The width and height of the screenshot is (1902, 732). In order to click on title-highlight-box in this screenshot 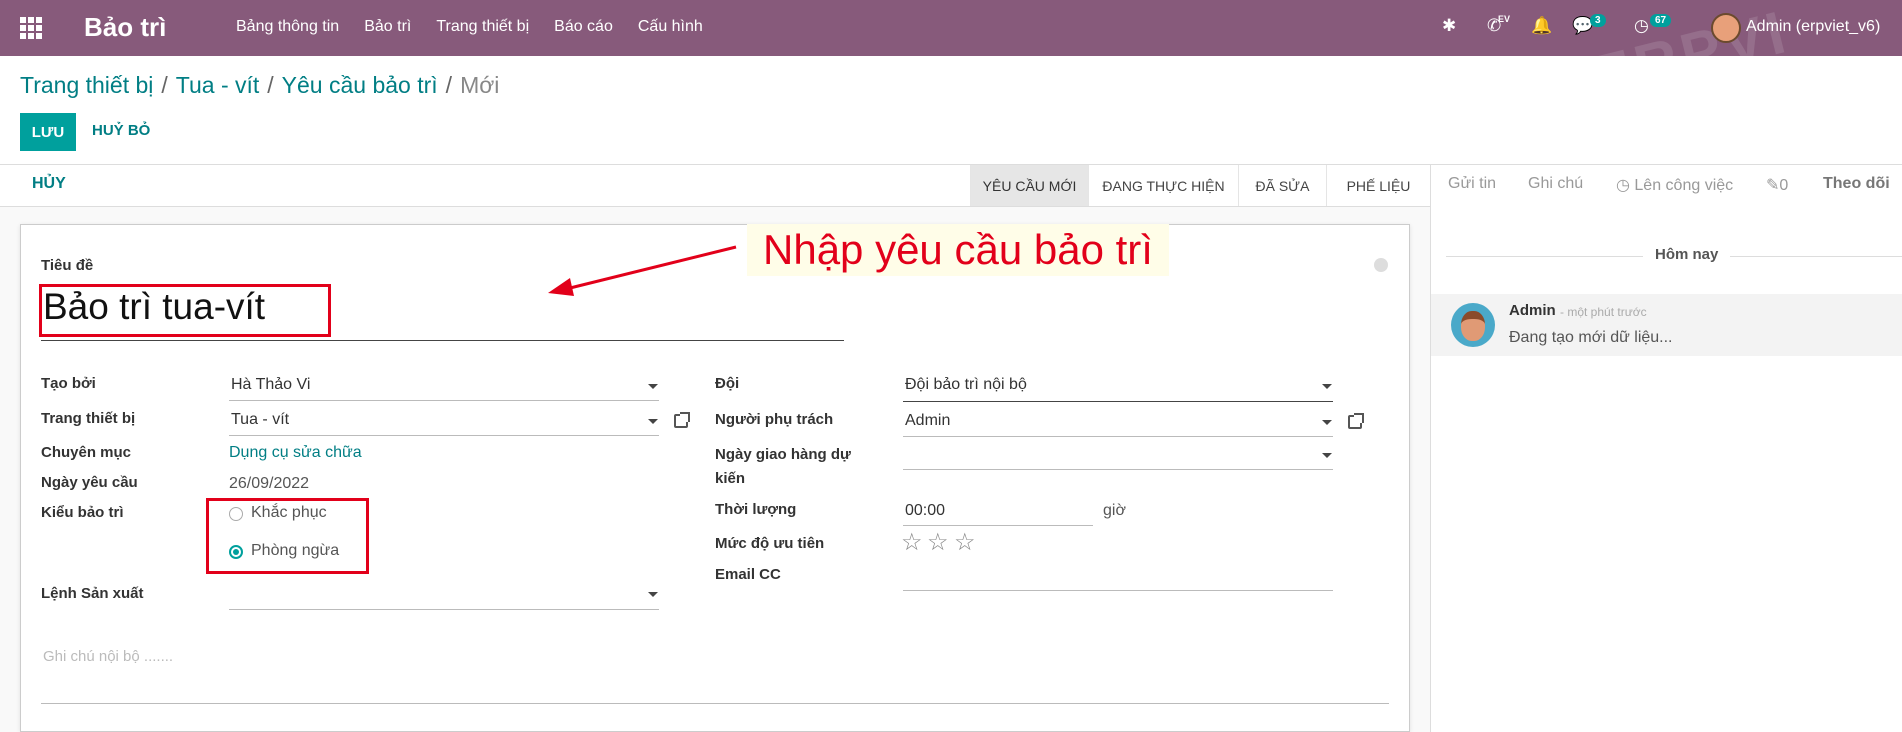, I will do `click(185, 310)`.